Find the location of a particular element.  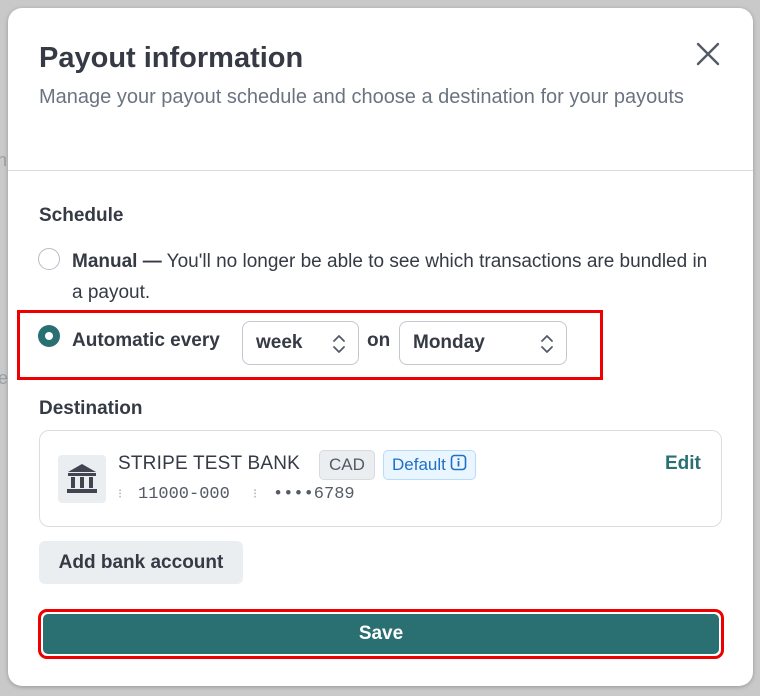

backdrop-fragment: e is located at coordinates (4, 378).